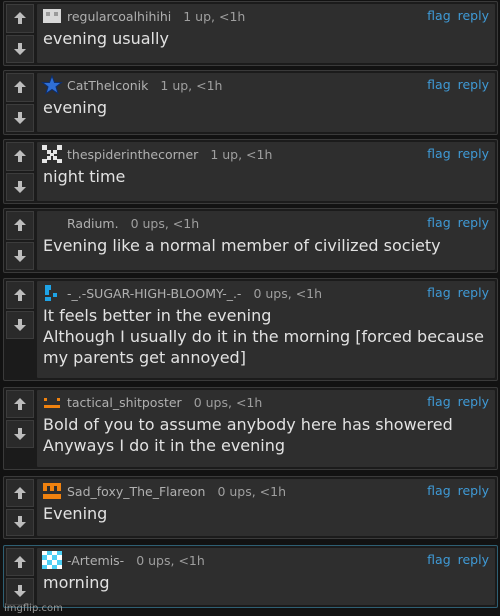  Describe the element at coordinates (154, 293) in the screenshot. I see `username-link: -_.-SUGAR-HIGH-BLOOMY-_.-` at that location.